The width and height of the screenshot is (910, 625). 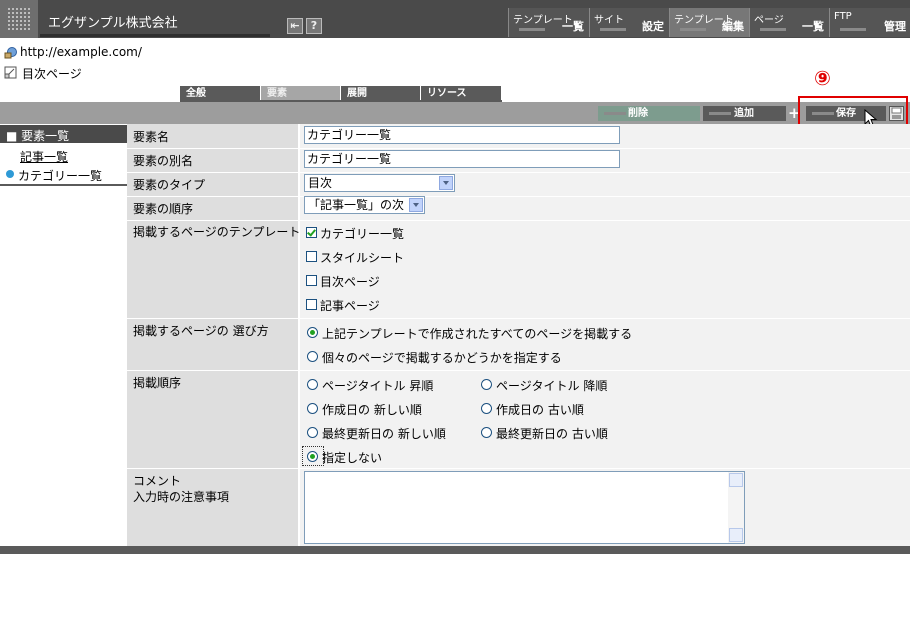 What do you see at coordinates (356, 205) in the screenshot?
I see `element-order-value: 「記事一覧」の次` at bounding box center [356, 205].